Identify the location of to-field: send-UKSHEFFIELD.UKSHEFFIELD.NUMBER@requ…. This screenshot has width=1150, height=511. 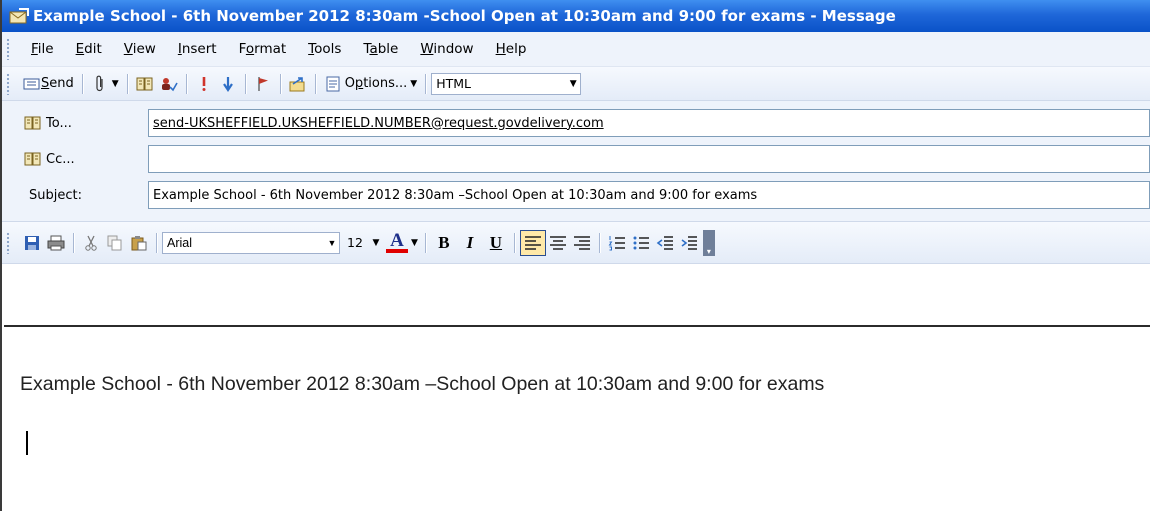
(649, 123).